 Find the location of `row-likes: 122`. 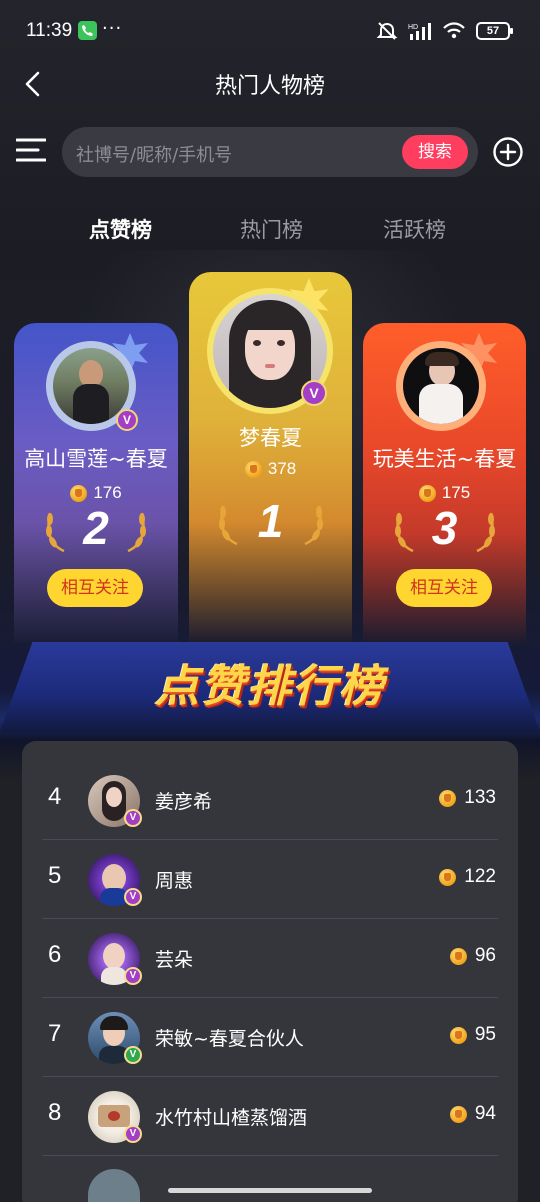

row-likes: 122 is located at coordinates (467, 877).